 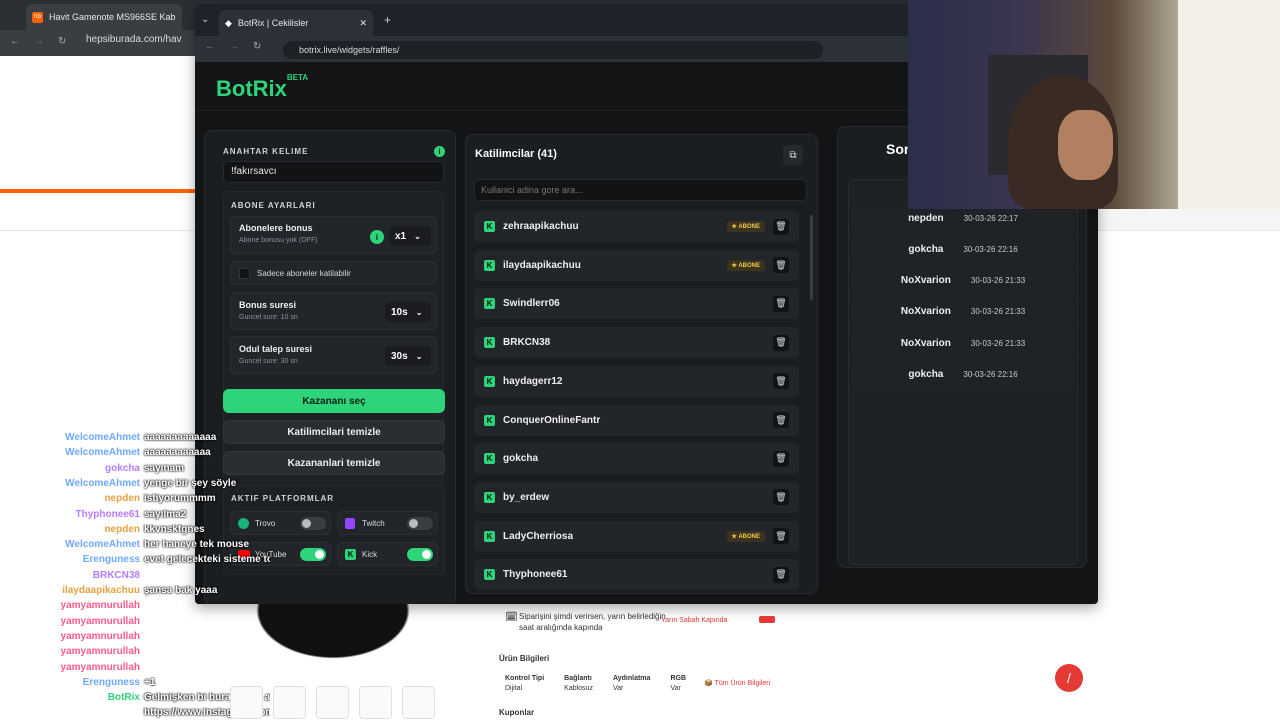 I want to click on kick-toggle, so click(x=420, y=554).